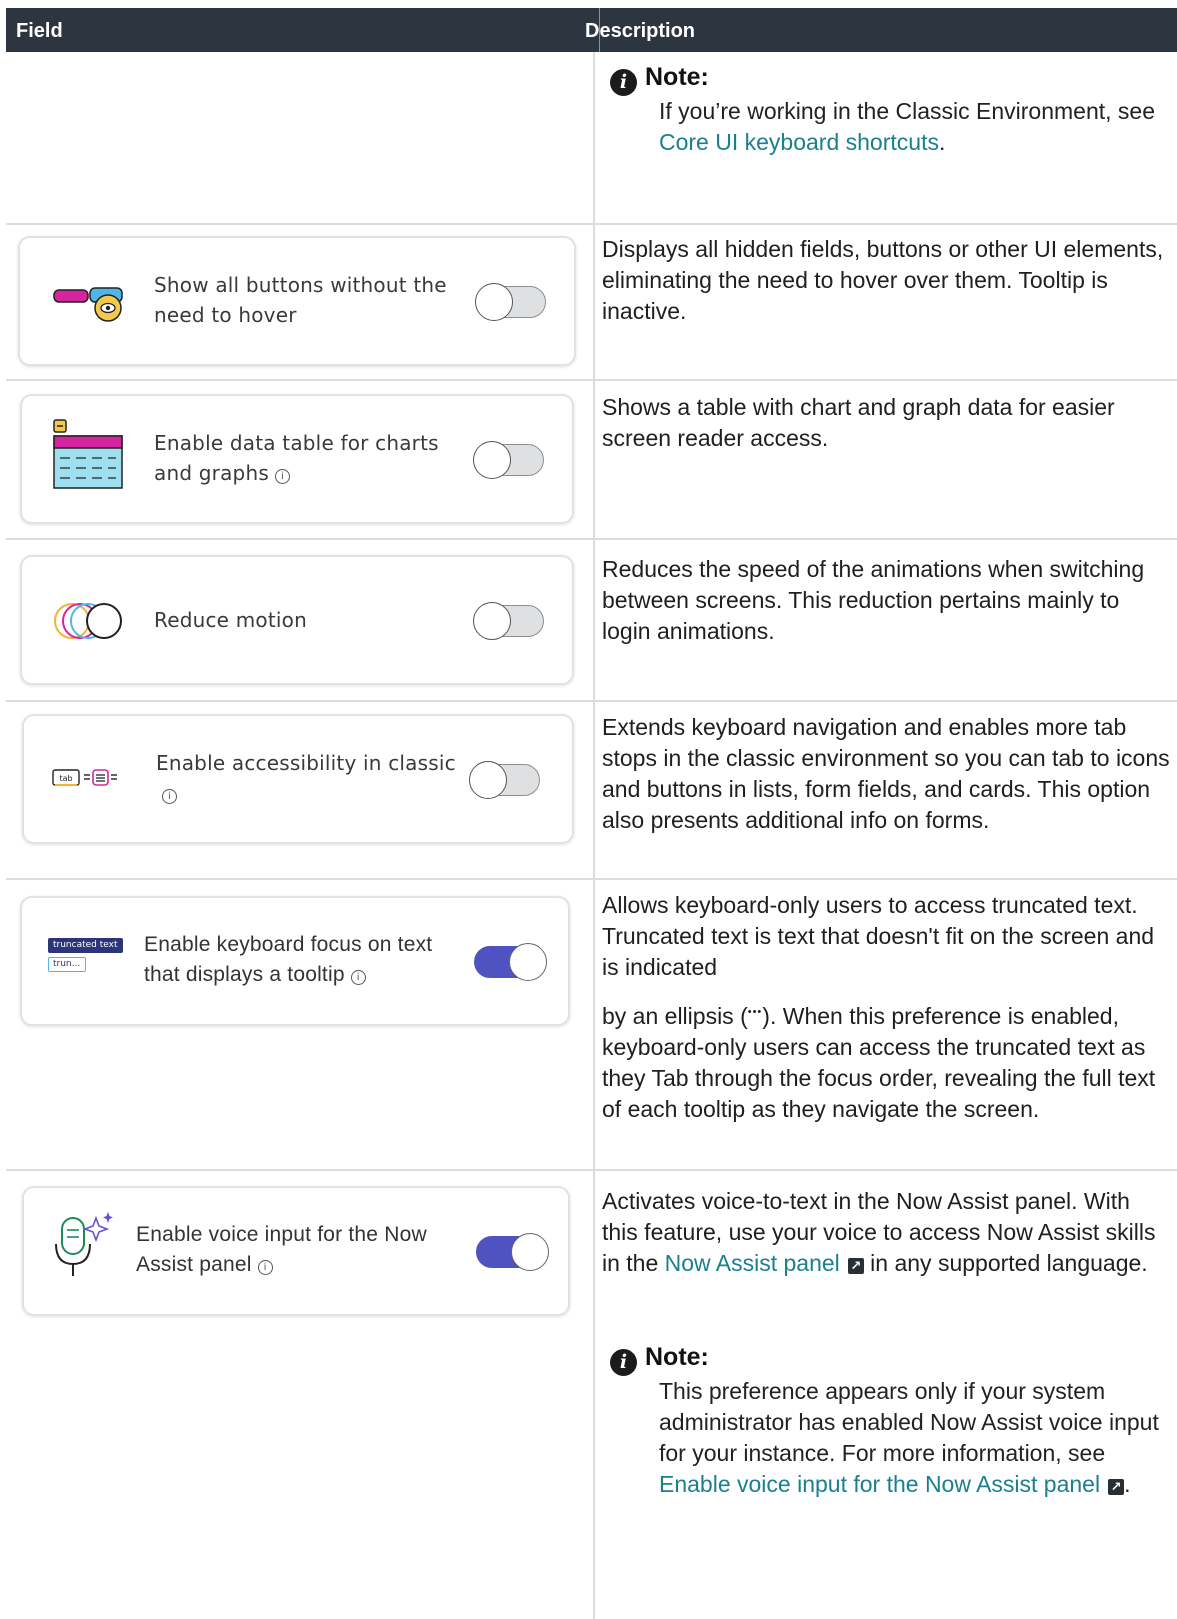  What do you see at coordinates (512, 1252) in the screenshot?
I see `voice-input-toggle` at bounding box center [512, 1252].